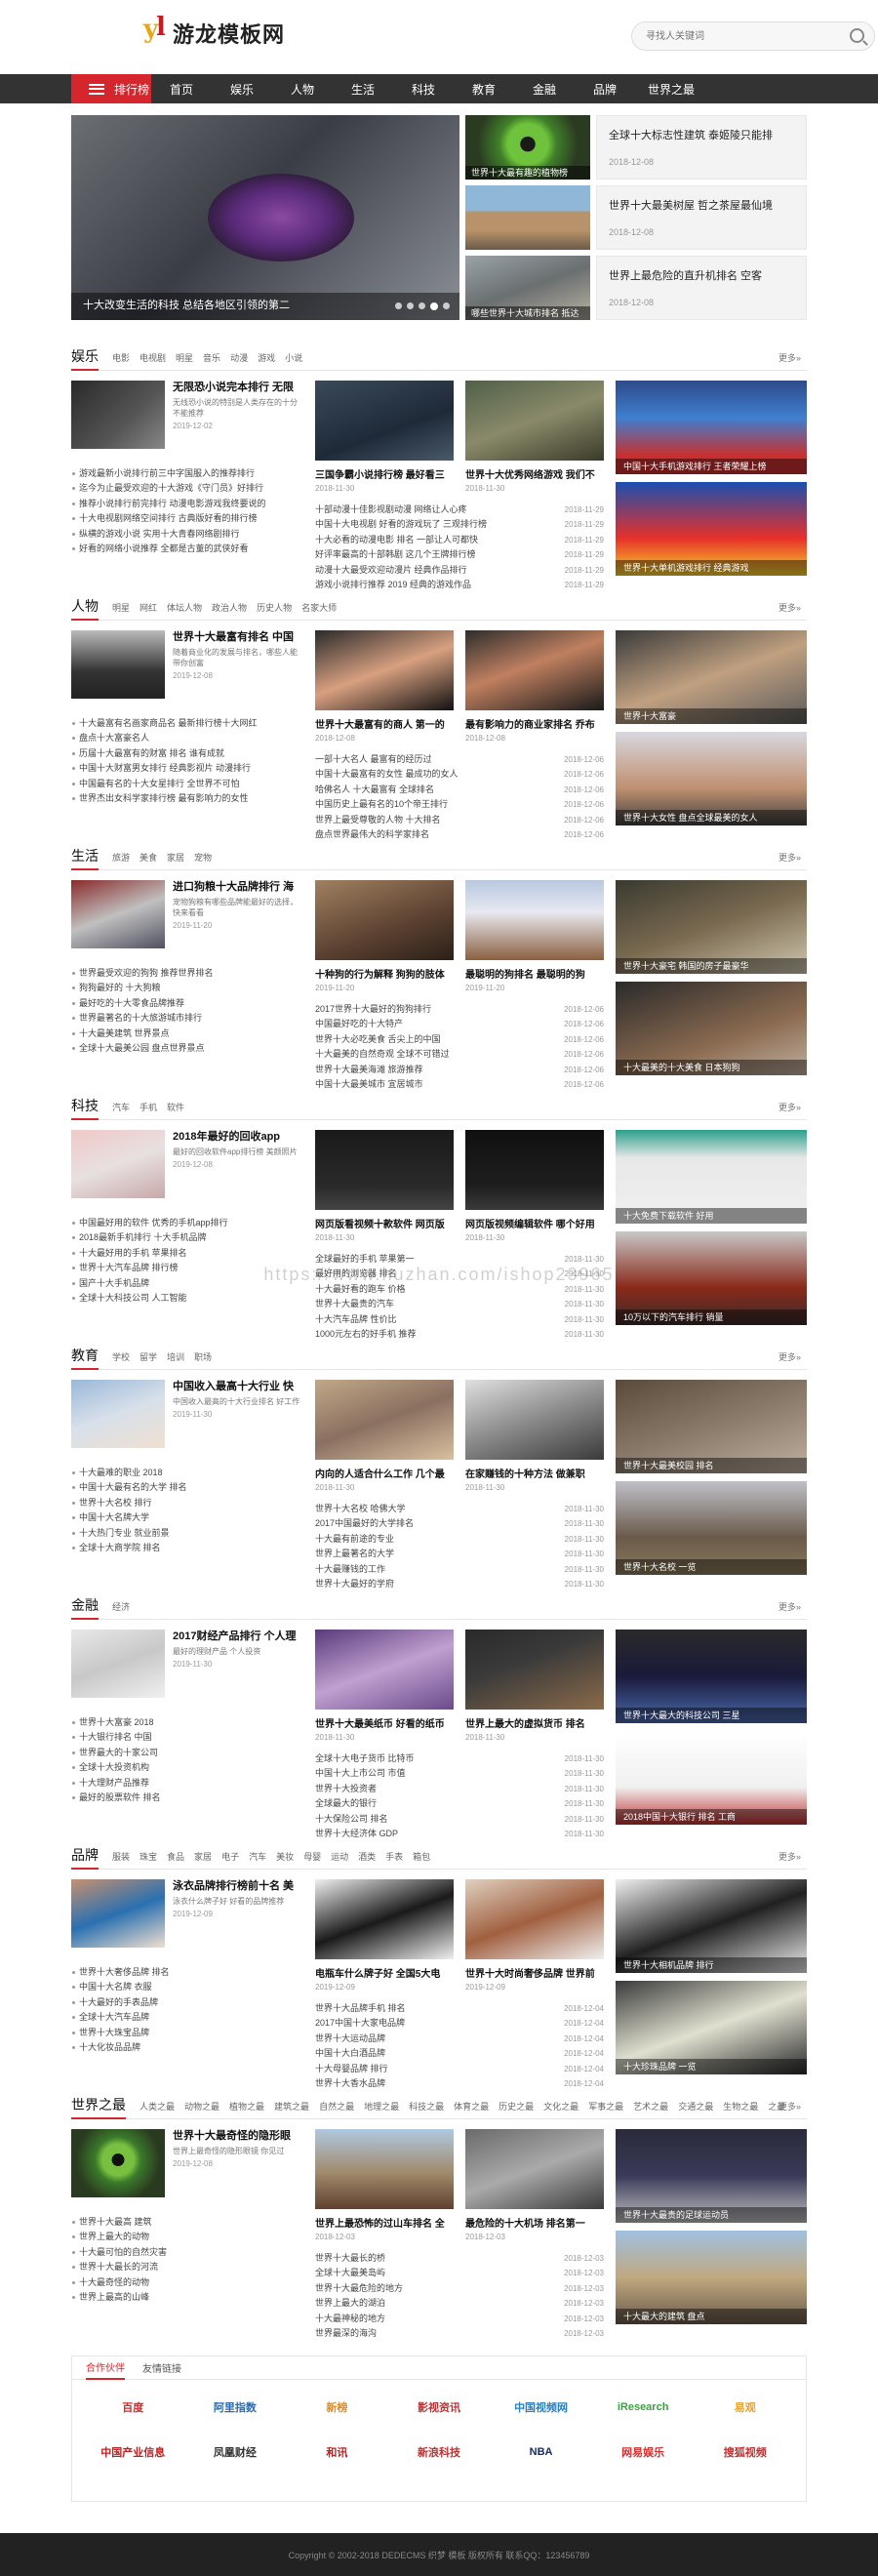 This screenshot has width=878, height=2576. Describe the element at coordinates (459, 1274) in the screenshot. I see `list-item: 最好用的浏览器 排名 2018-11-30` at that location.